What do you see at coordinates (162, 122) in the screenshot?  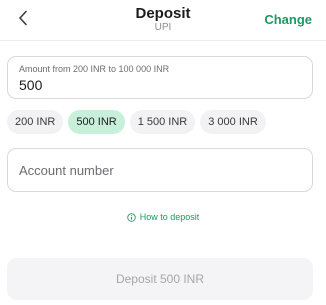 I see `preset-chip-1500: 1 500 INR` at bounding box center [162, 122].